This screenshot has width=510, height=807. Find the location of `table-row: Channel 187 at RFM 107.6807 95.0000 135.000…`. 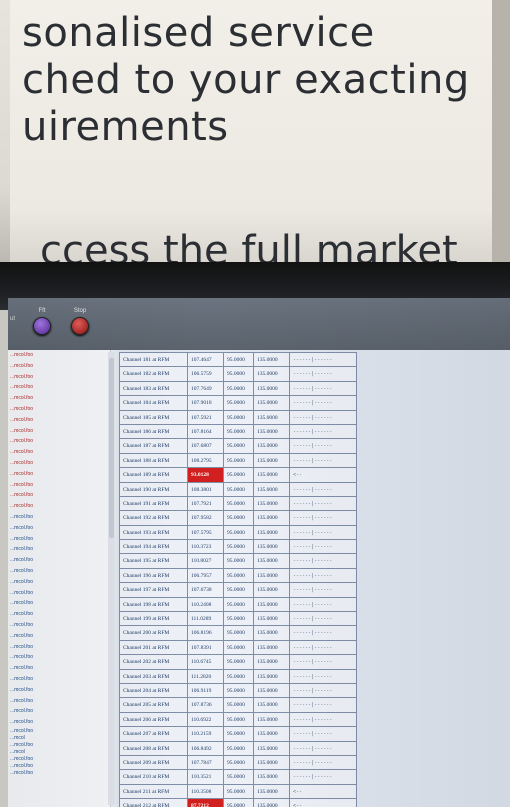

table-row: Channel 187 at RFM 107.6807 95.0000 135.000… is located at coordinates (238, 445).